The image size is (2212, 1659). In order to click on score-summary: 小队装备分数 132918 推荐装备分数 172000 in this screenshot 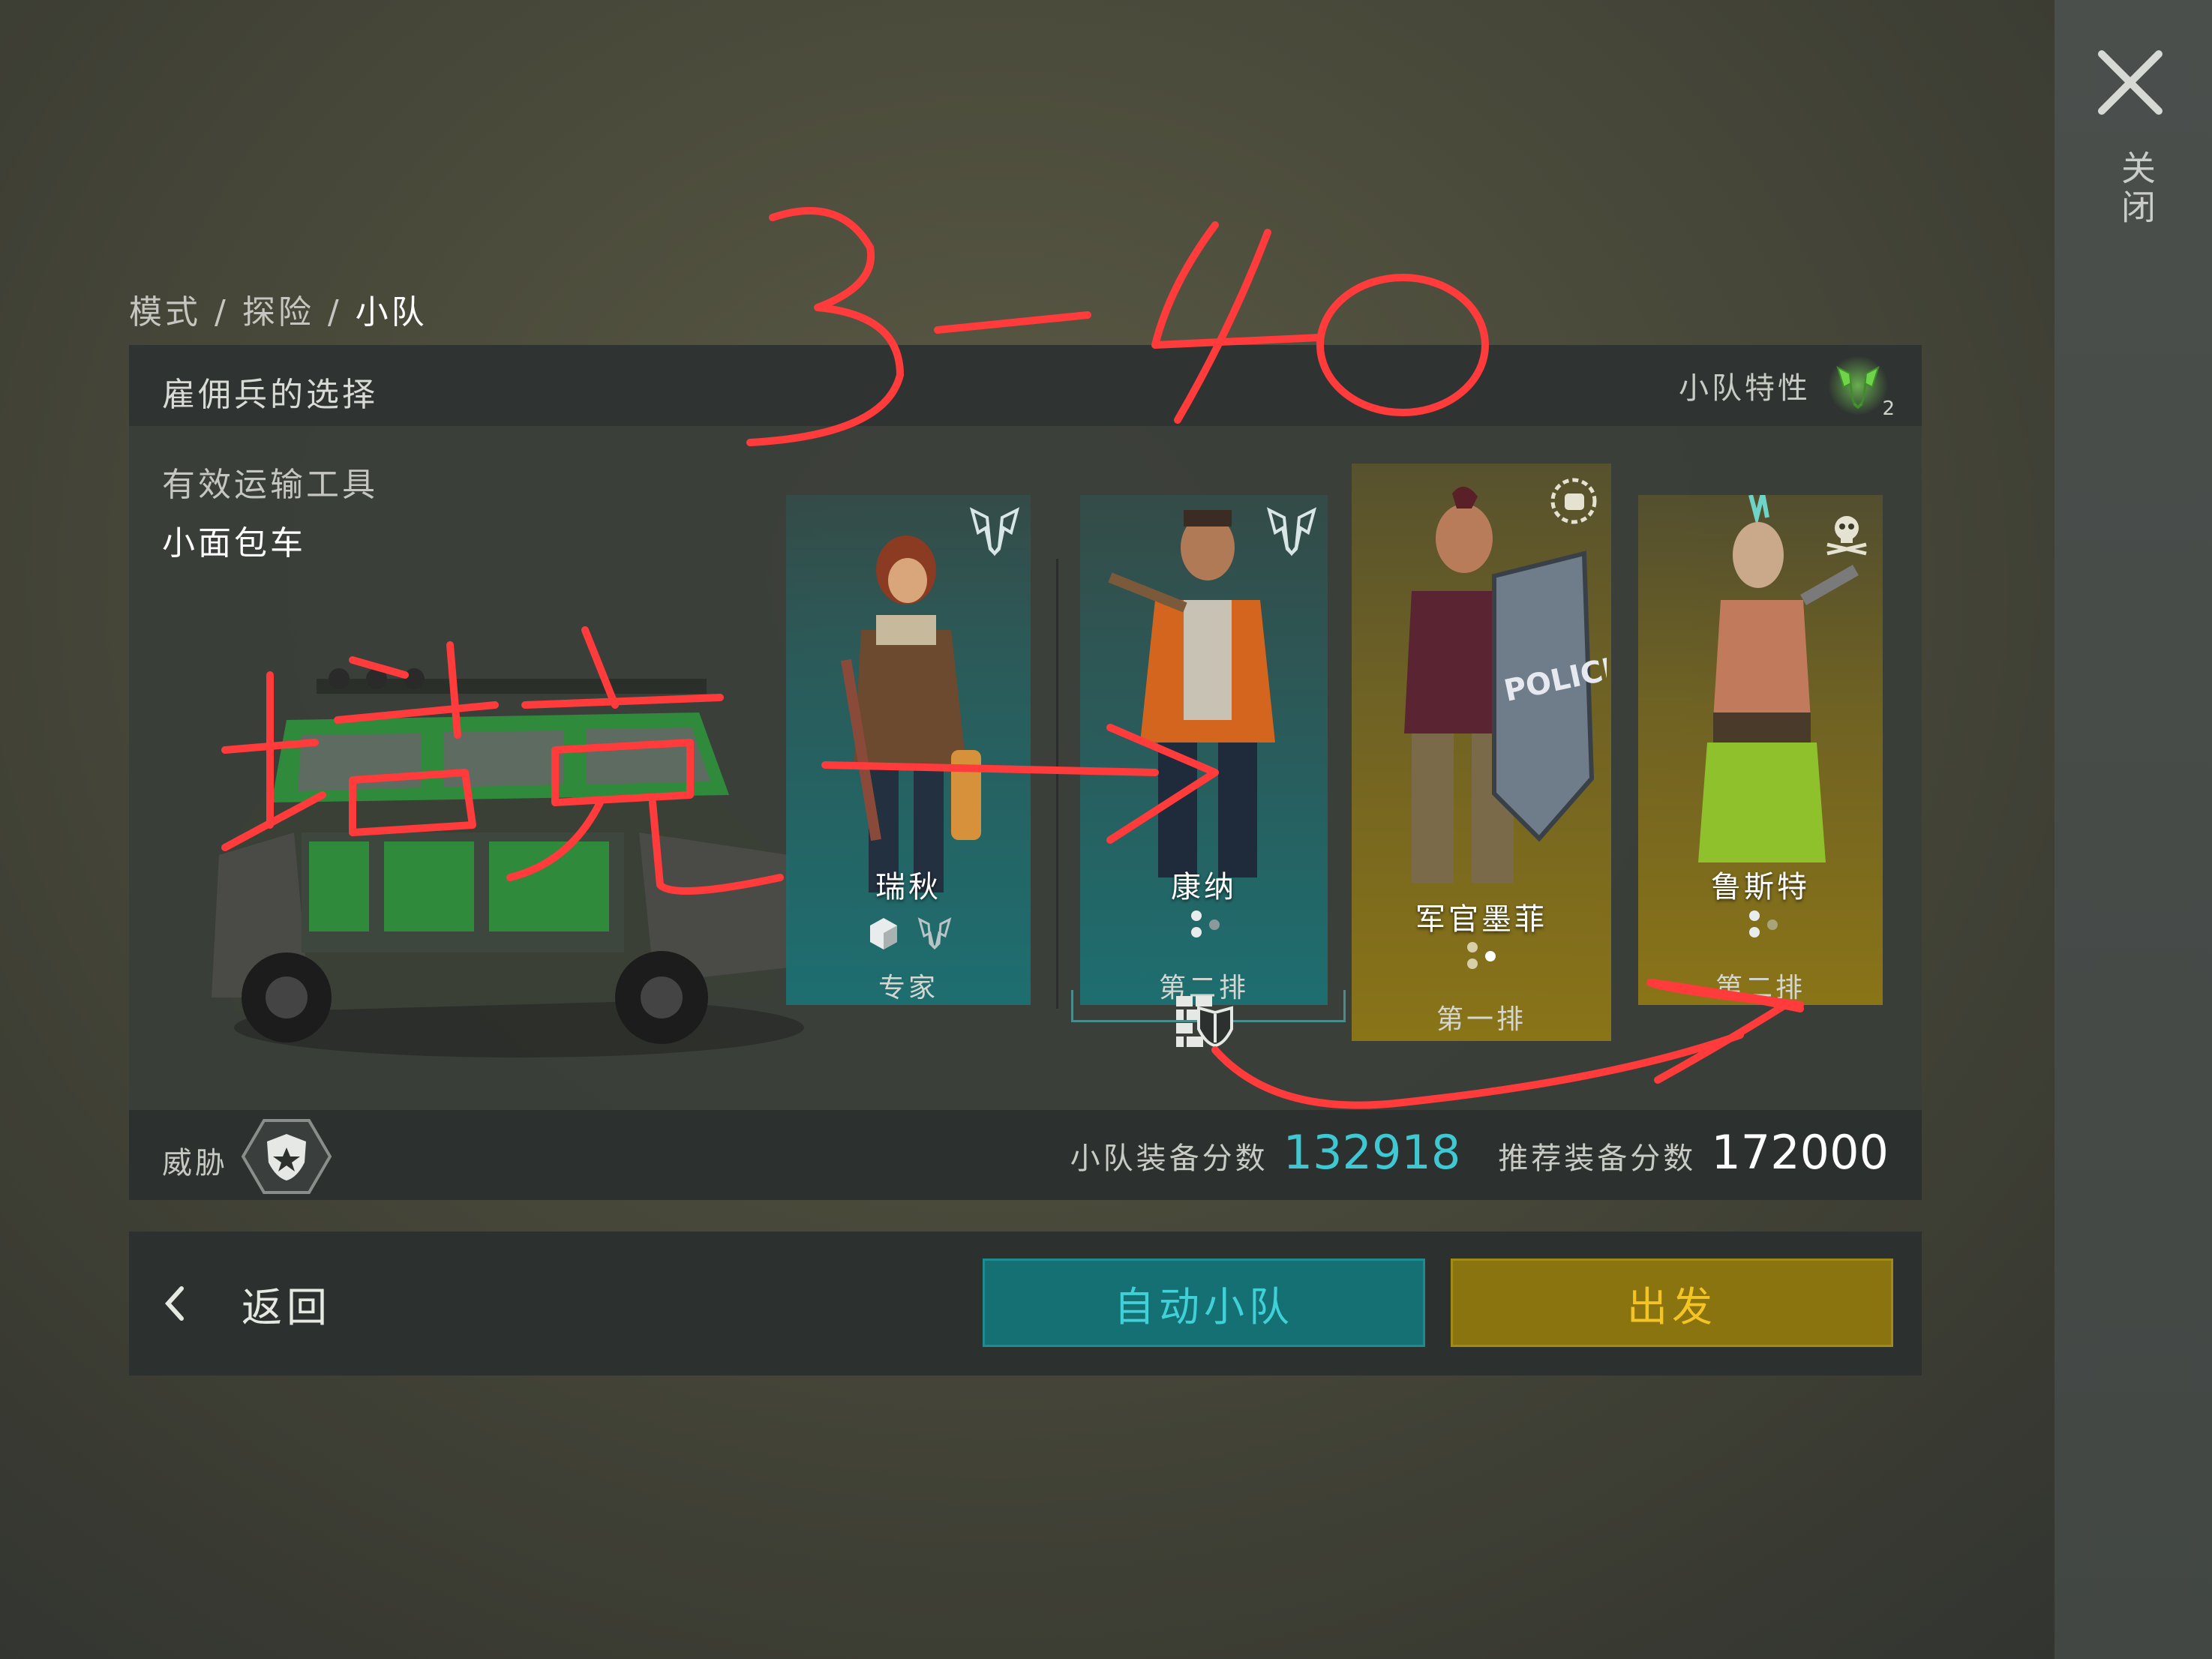, I will do `click(1479, 1152)`.